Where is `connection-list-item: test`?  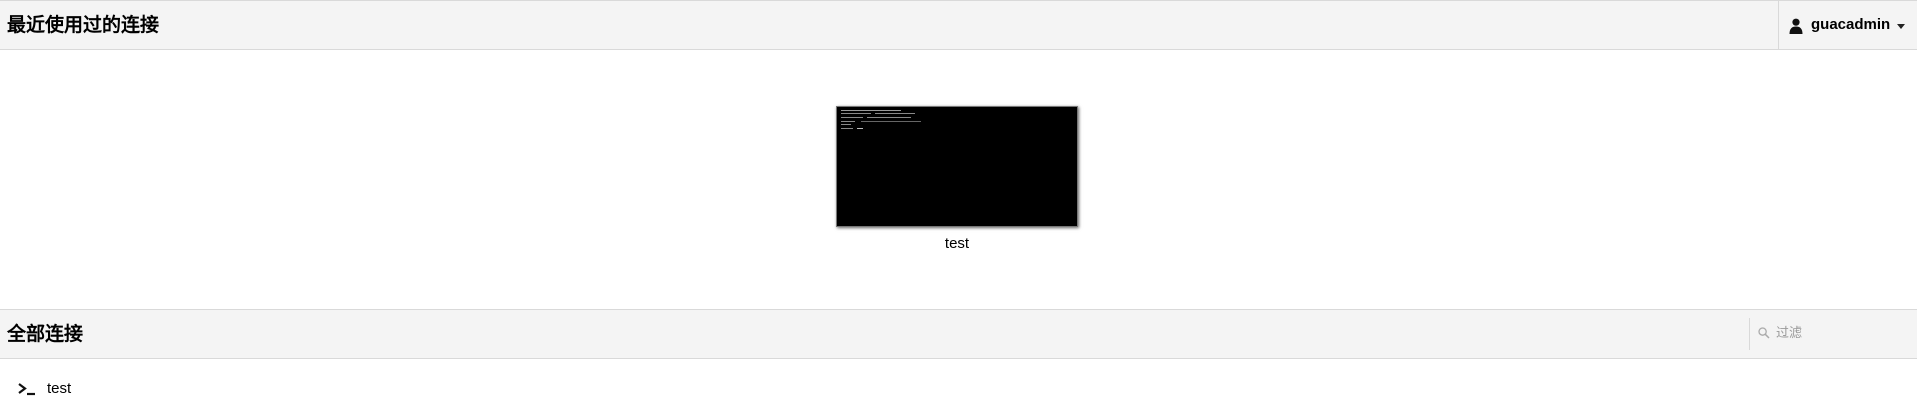 connection-list-item: test is located at coordinates (44, 389).